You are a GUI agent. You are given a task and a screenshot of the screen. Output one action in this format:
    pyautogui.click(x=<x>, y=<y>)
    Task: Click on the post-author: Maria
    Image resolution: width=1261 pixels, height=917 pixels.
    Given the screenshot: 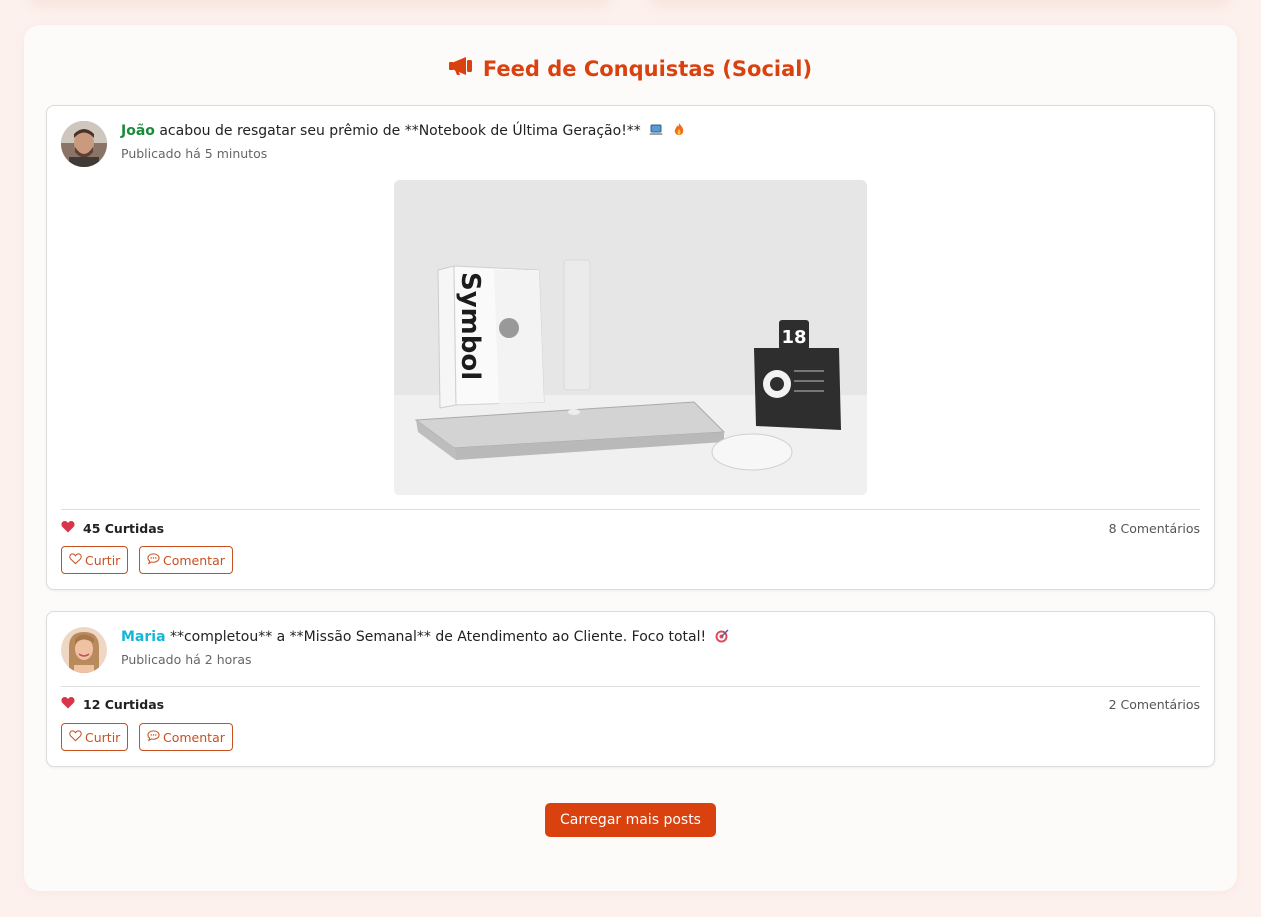 What is the action you would take?
    pyautogui.click(x=143, y=637)
    